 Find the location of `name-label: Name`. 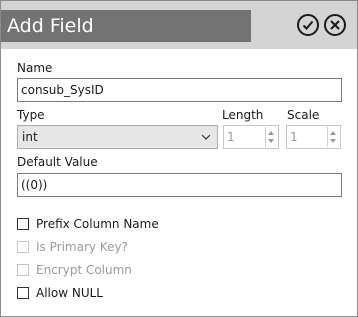

name-label: Name is located at coordinates (35, 68).